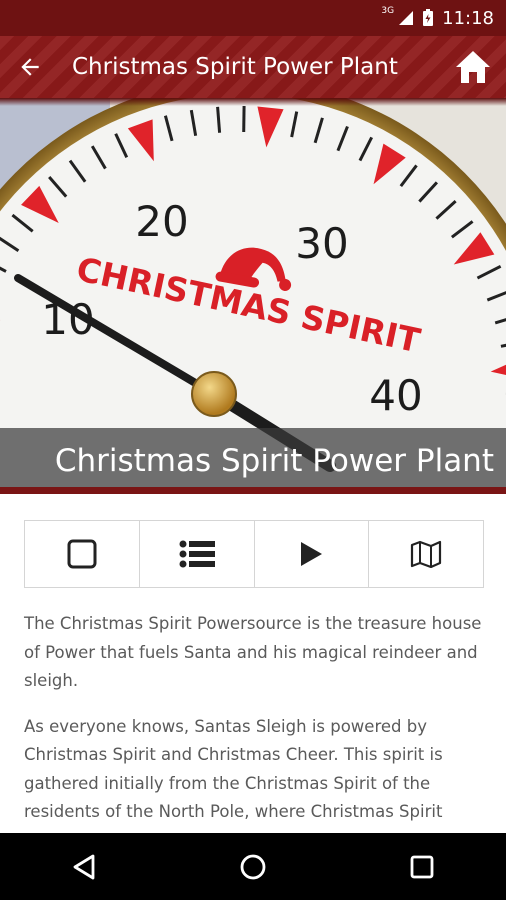 The width and height of the screenshot is (506, 900). I want to click on action-toolbar, so click(254, 554).